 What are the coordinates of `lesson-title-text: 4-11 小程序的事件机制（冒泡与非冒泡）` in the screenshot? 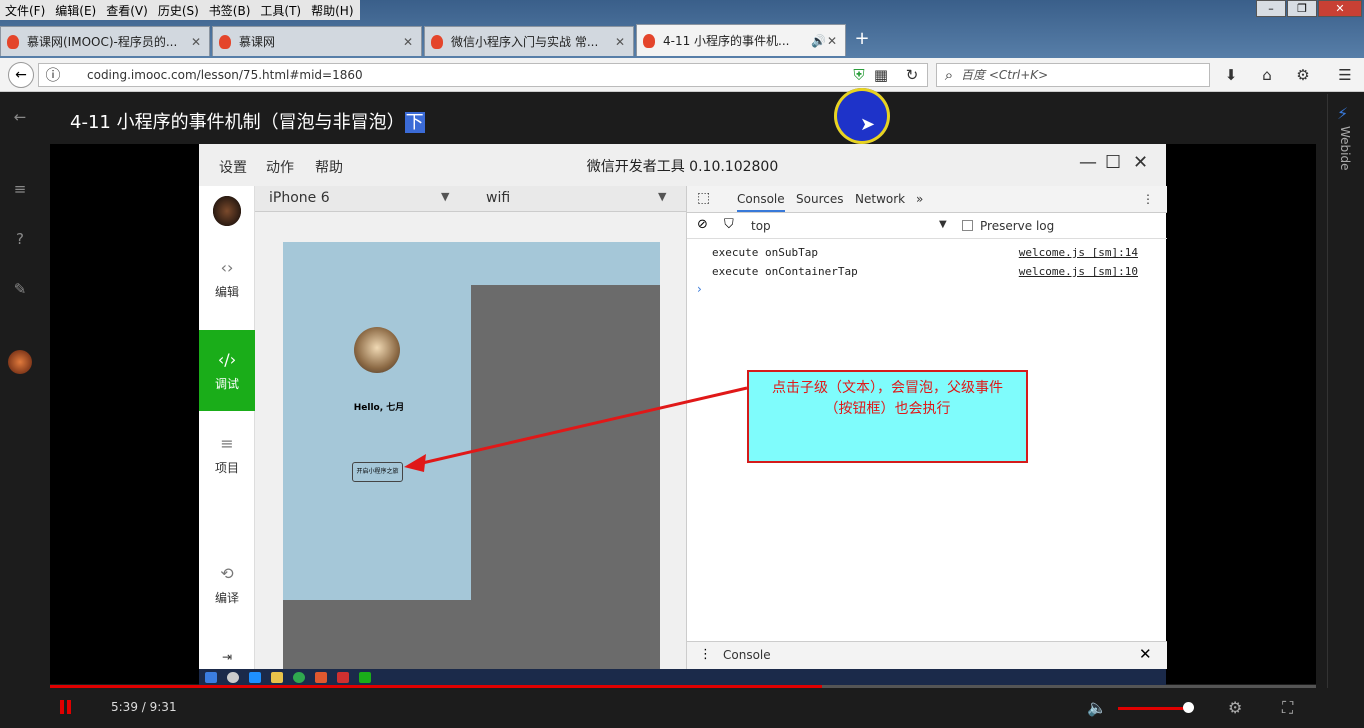 It's located at (237, 122).